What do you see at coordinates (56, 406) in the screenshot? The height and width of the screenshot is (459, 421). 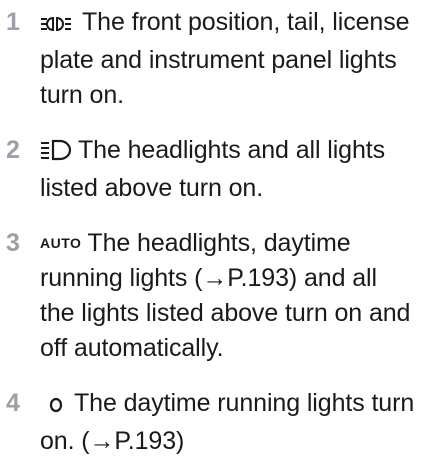 I see `off-circle-icon` at bounding box center [56, 406].